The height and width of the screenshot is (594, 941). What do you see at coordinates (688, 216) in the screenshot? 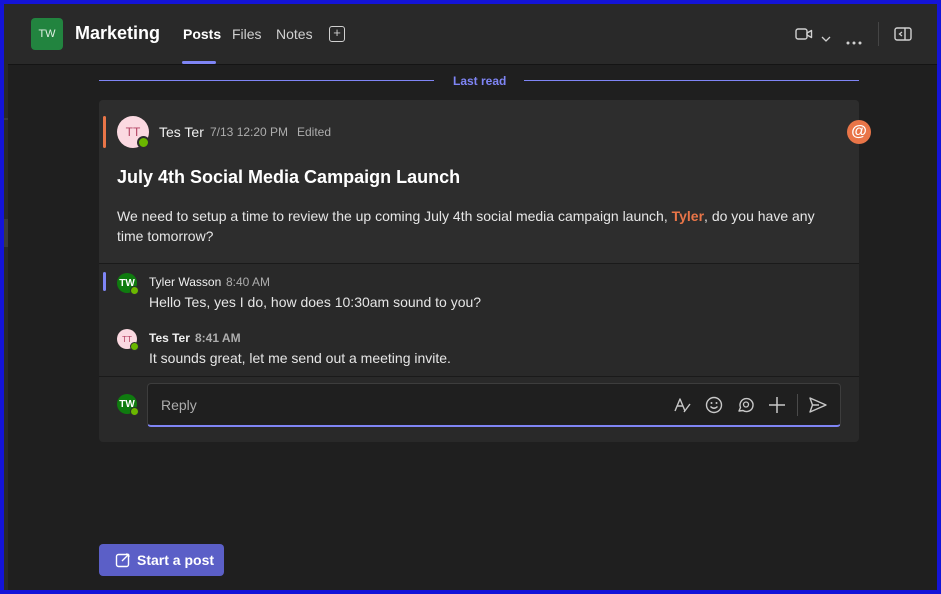
I see `mention-link: Tyler` at bounding box center [688, 216].